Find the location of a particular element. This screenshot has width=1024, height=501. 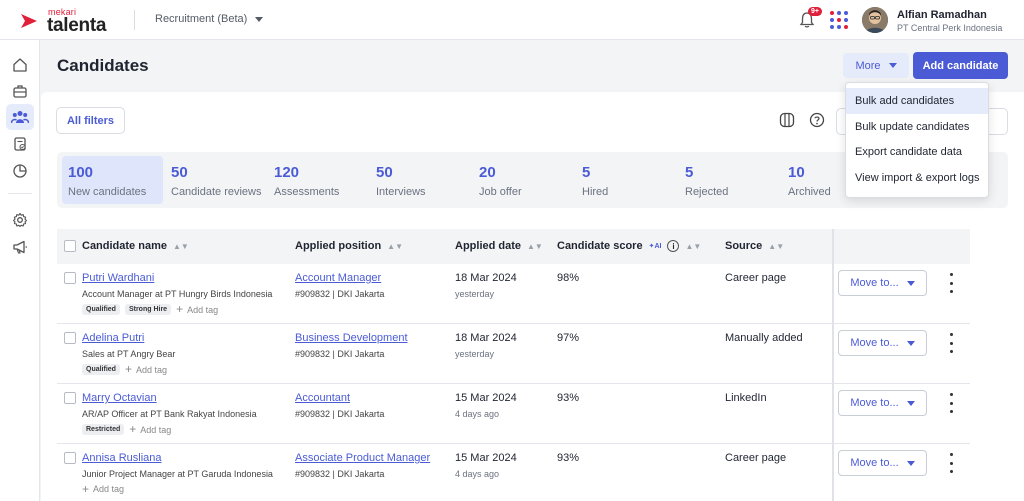

tab-job-offer: 20 Job offer is located at coordinates (523, 180).